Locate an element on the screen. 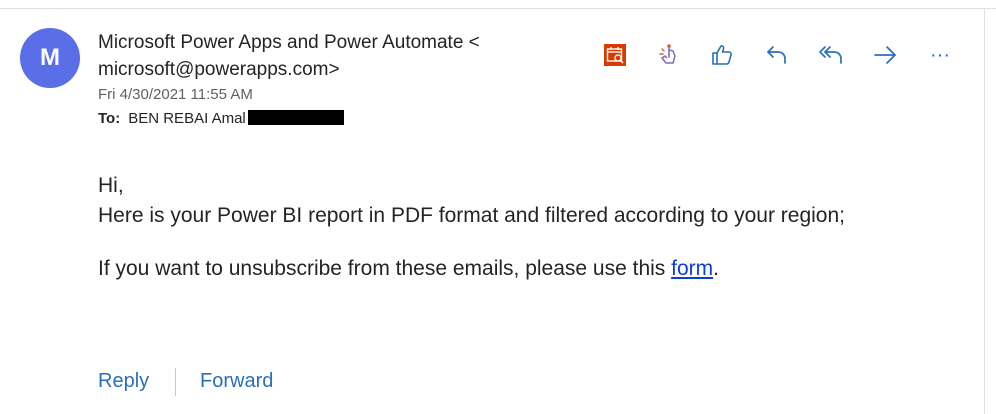 This screenshot has height=414, width=996. like-icon is located at coordinates (722, 55).